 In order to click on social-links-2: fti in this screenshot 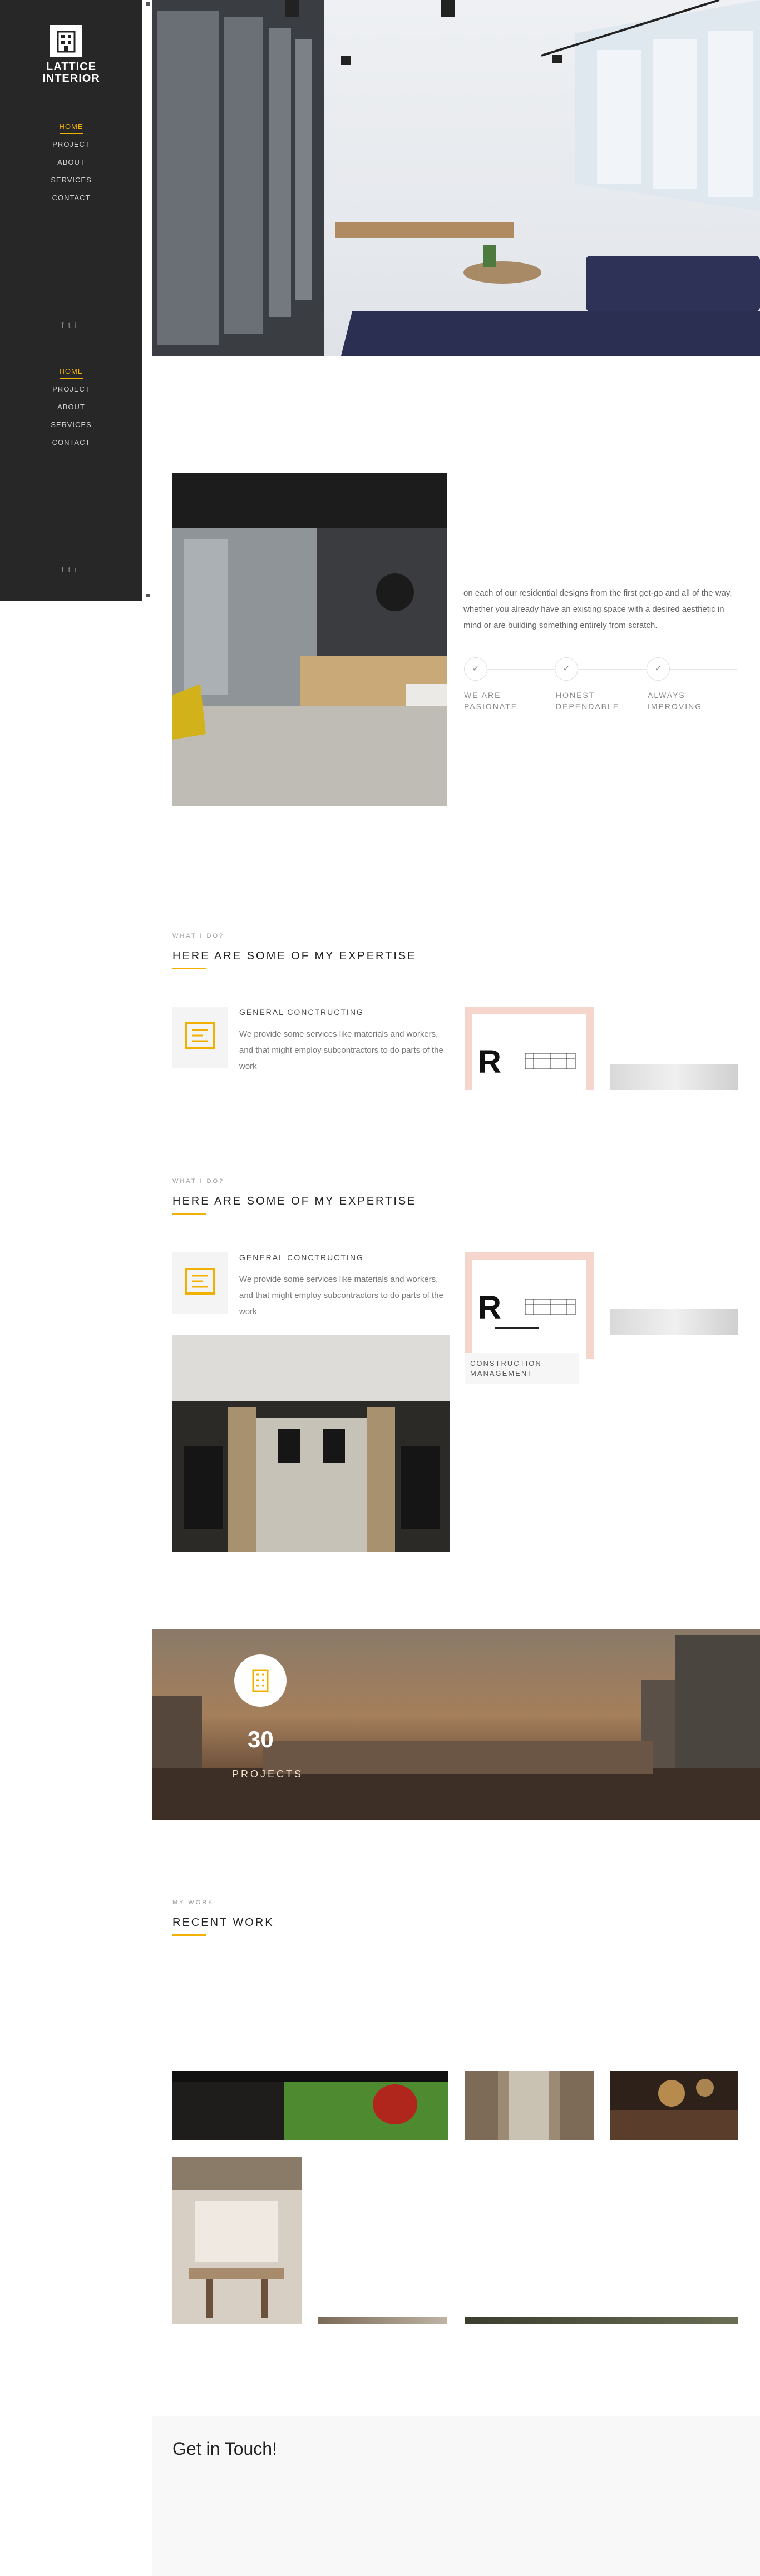, I will do `click(71, 570)`.